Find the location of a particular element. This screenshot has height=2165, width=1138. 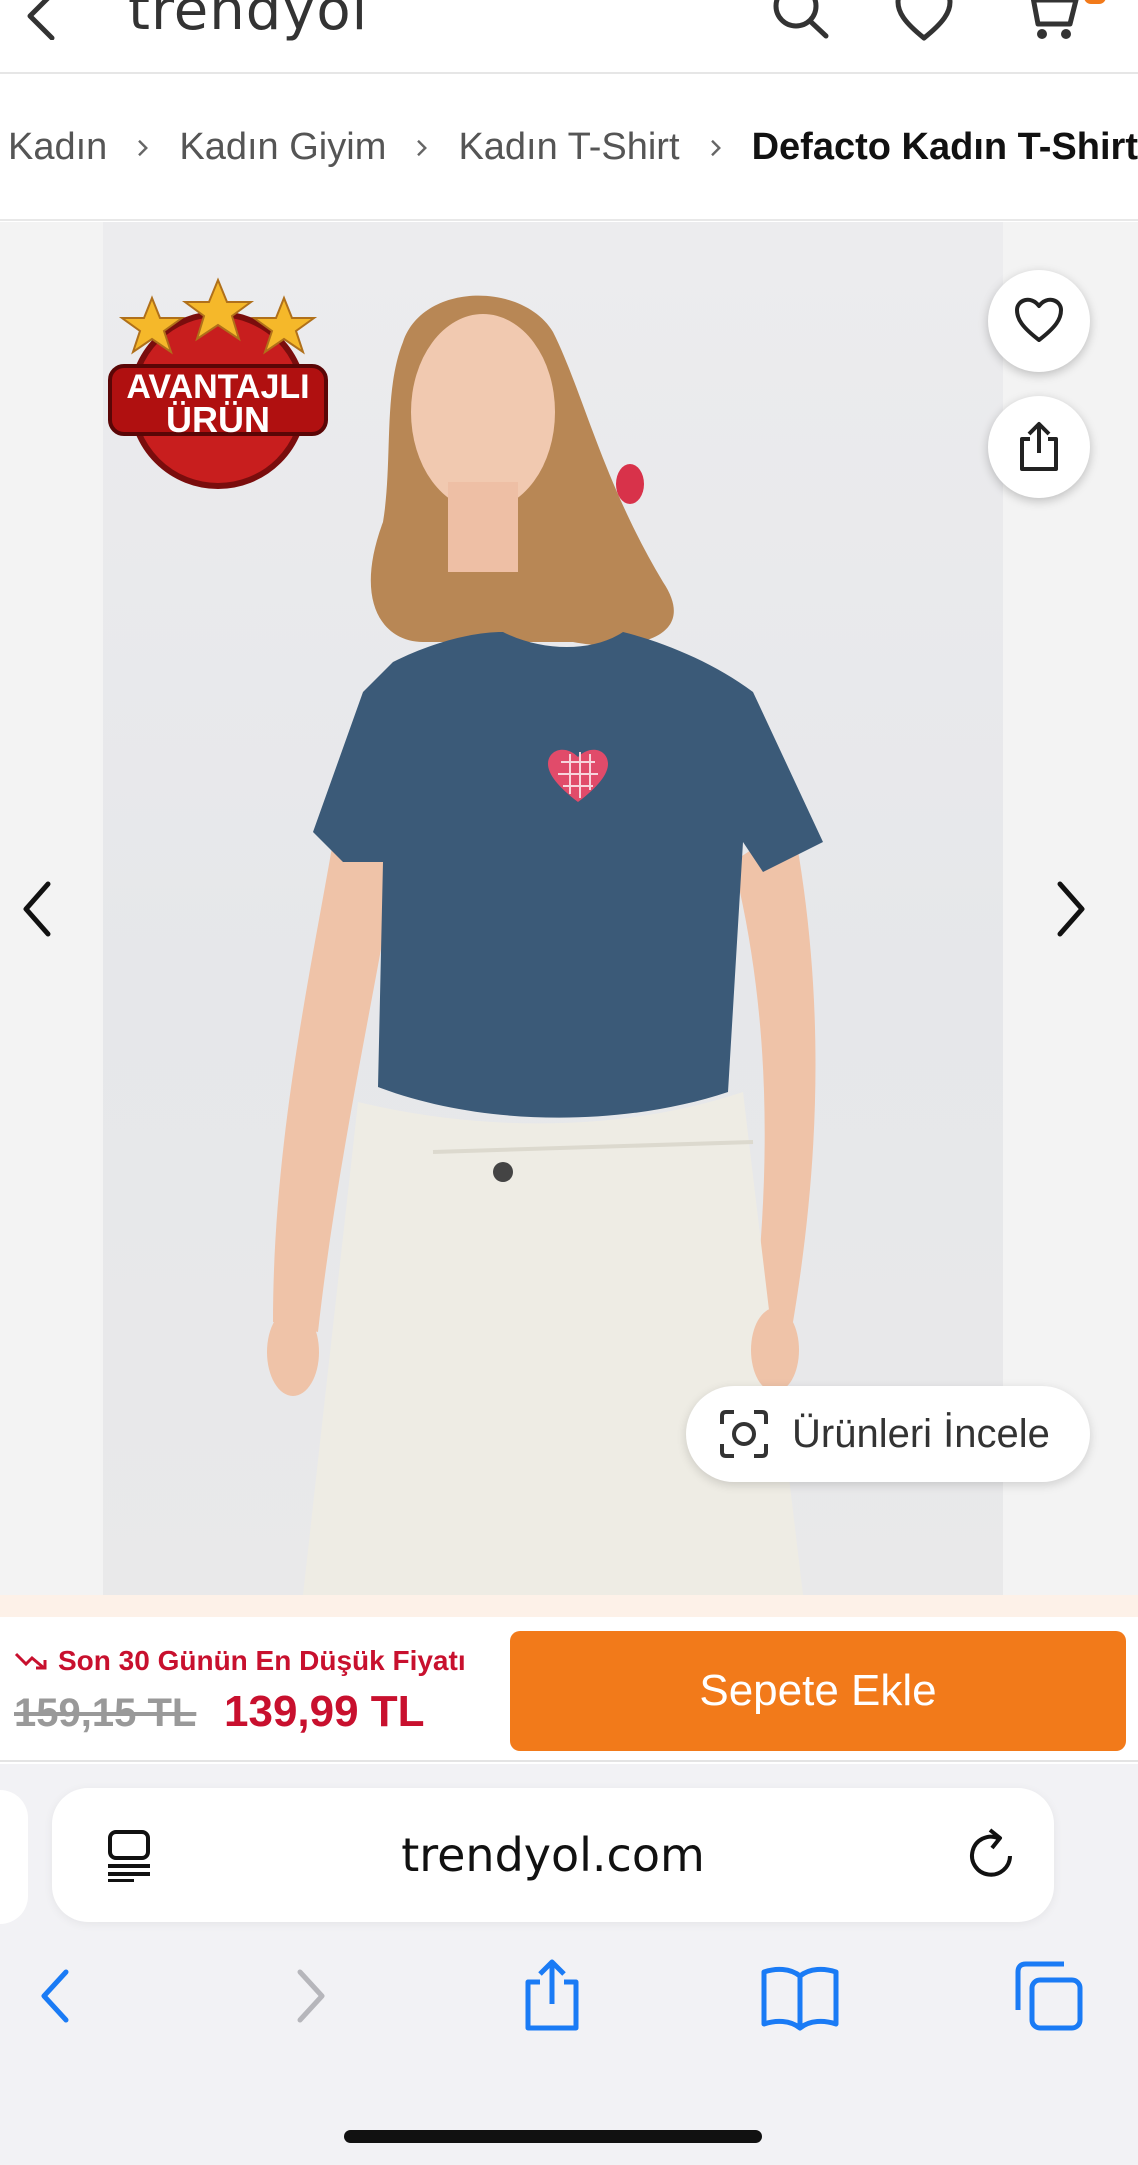

badge-line2: ÜRÜN is located at coordinates (218, 419).